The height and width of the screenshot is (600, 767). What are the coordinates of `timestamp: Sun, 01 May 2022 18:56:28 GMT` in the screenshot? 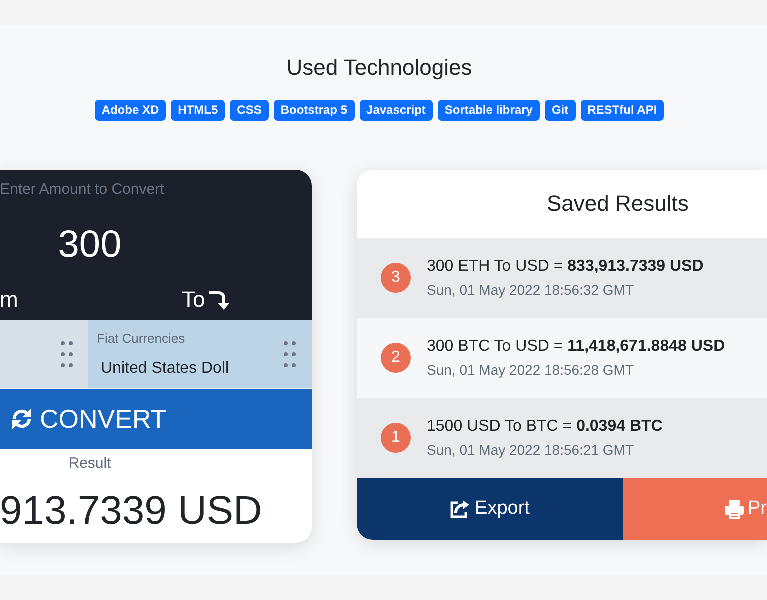 It's located at (530, 370).